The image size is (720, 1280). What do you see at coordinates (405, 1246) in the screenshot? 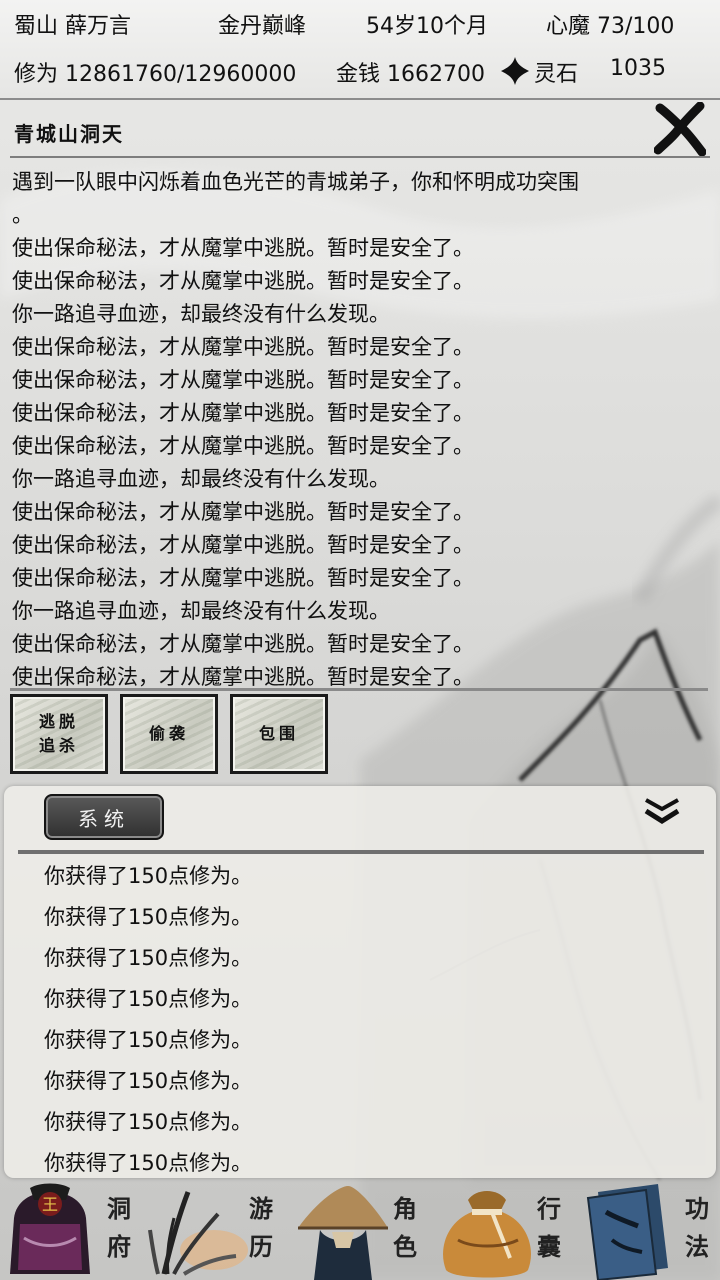
I see `nav-character-char2: 色` at bounding box center [405, 1246].